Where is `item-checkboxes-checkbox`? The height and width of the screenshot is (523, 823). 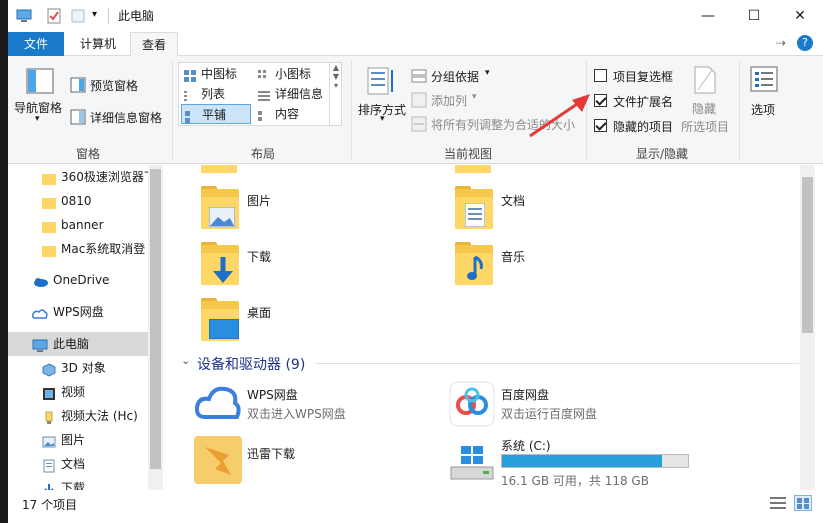 item-checkboxes-checkbox is located at coordinates (600, 75).